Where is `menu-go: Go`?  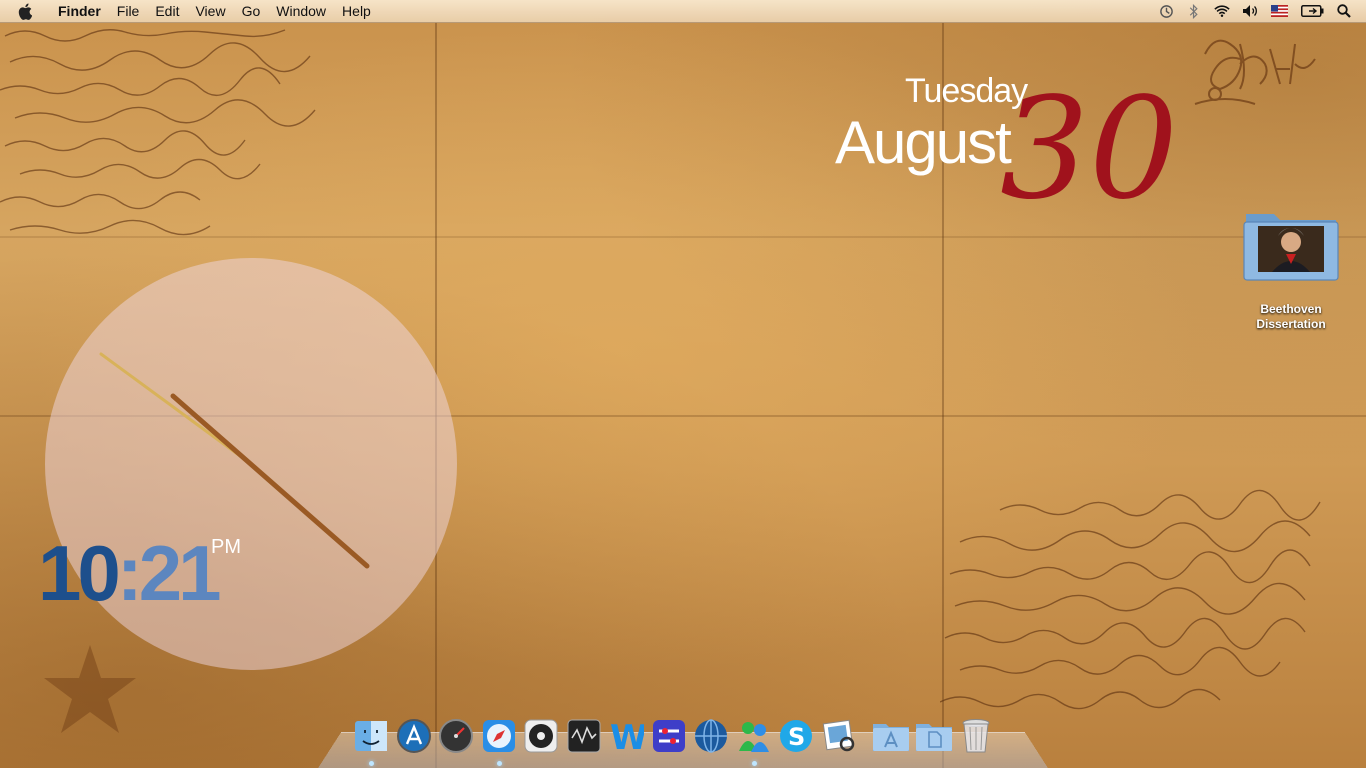
menu-go: Go is located at coordinates (251, 11).